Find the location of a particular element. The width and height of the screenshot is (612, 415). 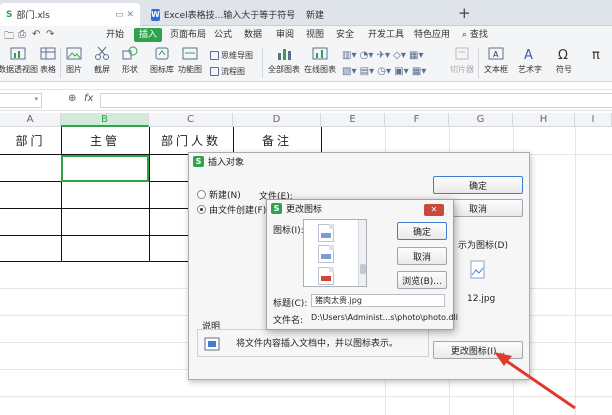

online-charts-button: 在线图表 is located at coordinates (320, 60).